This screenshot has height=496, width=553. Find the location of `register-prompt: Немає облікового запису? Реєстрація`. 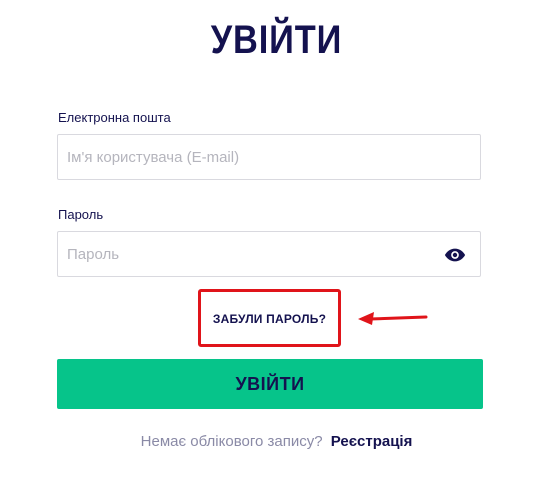

register-prompt: Немає облікового запису? Реєстрація is located at coordinates (276, 441).